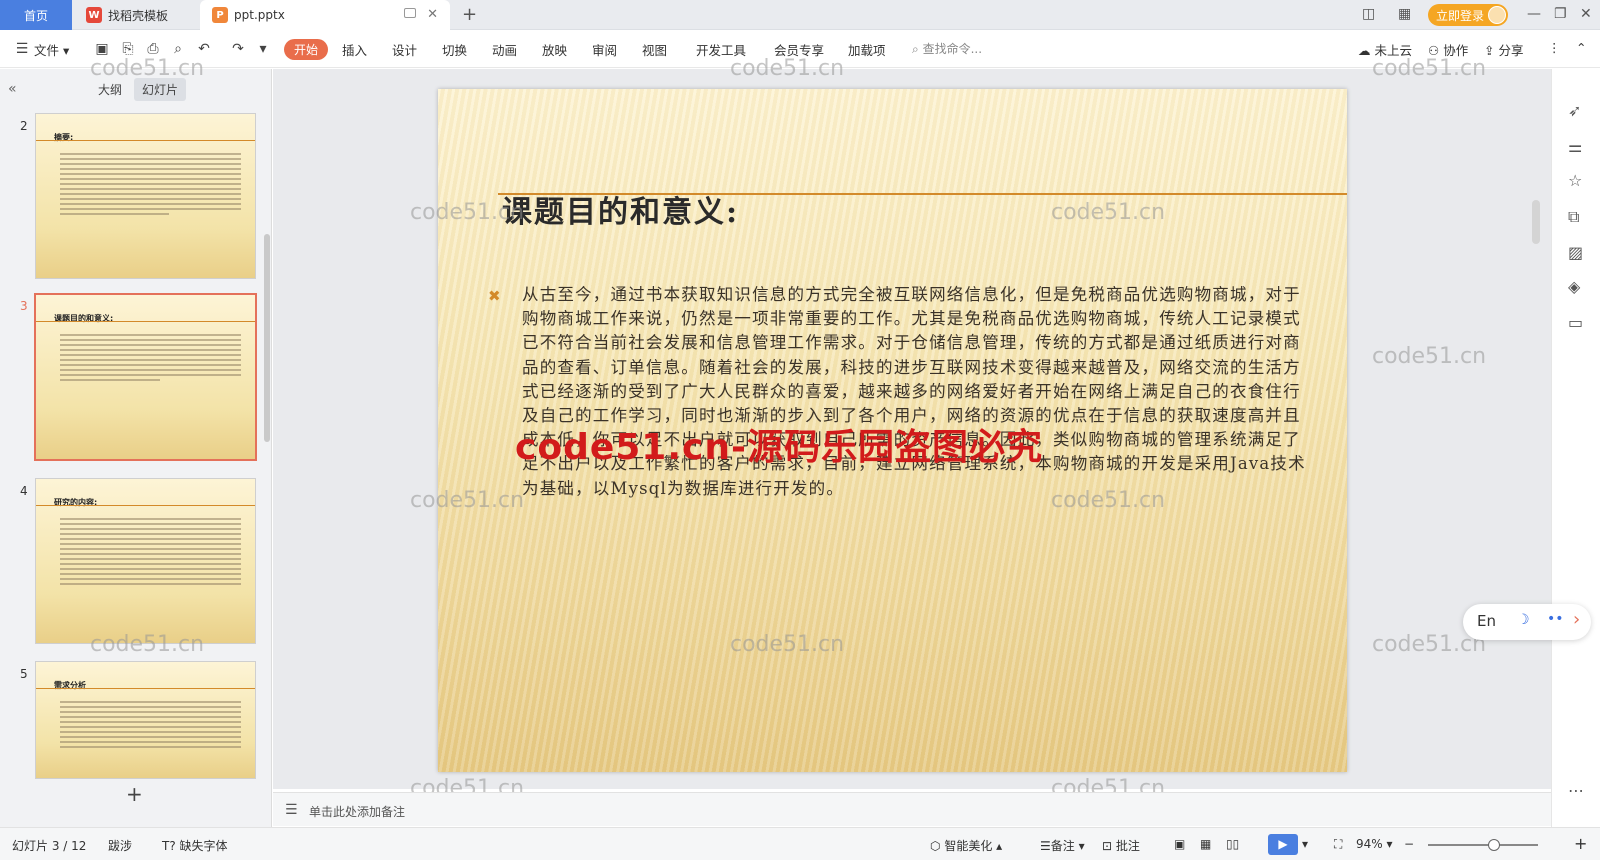 This screenshot has height=860, width=1600. Describe the element at coordinates (1179, 844) in the screenshot. I see `normal-view-icon: ▣` at that location.